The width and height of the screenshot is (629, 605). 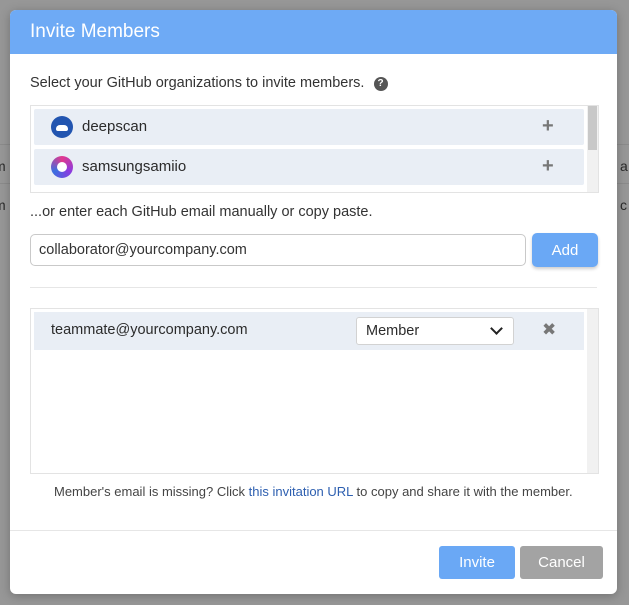 I want to click on member-row: teammate@yourcompany.com Member ✖, so click(x=309, y=331).